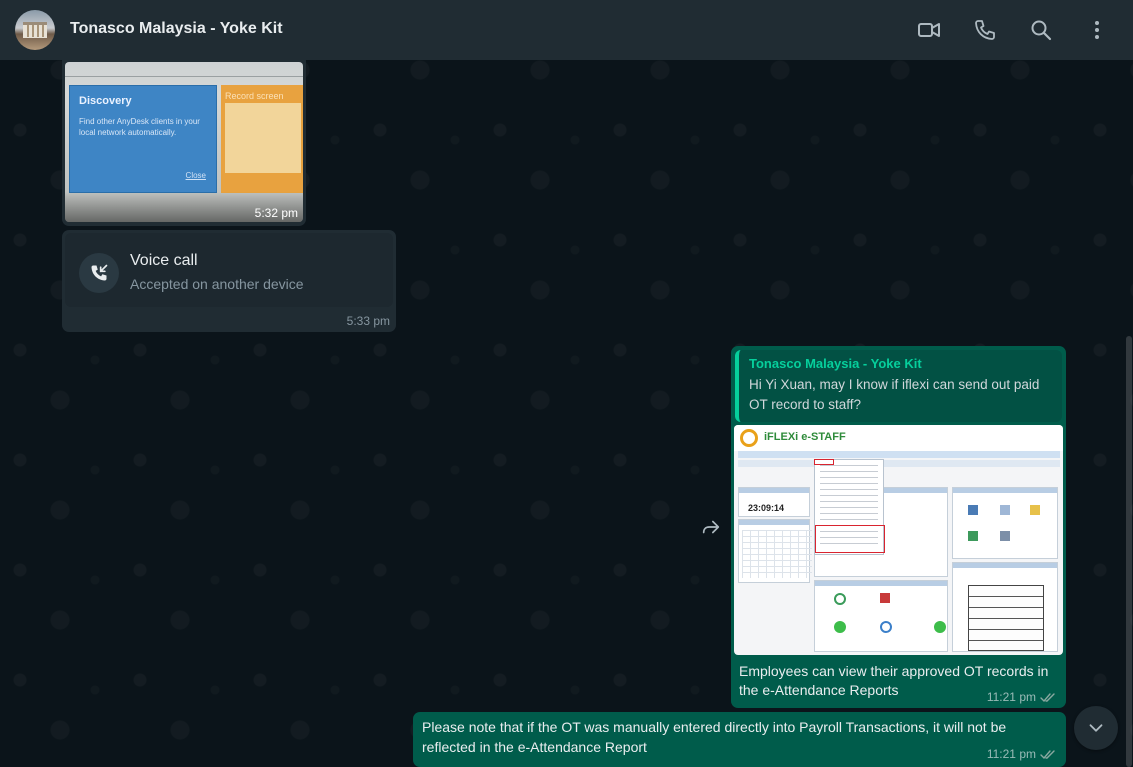  I want to click on forward-icon, so click(711, 527).